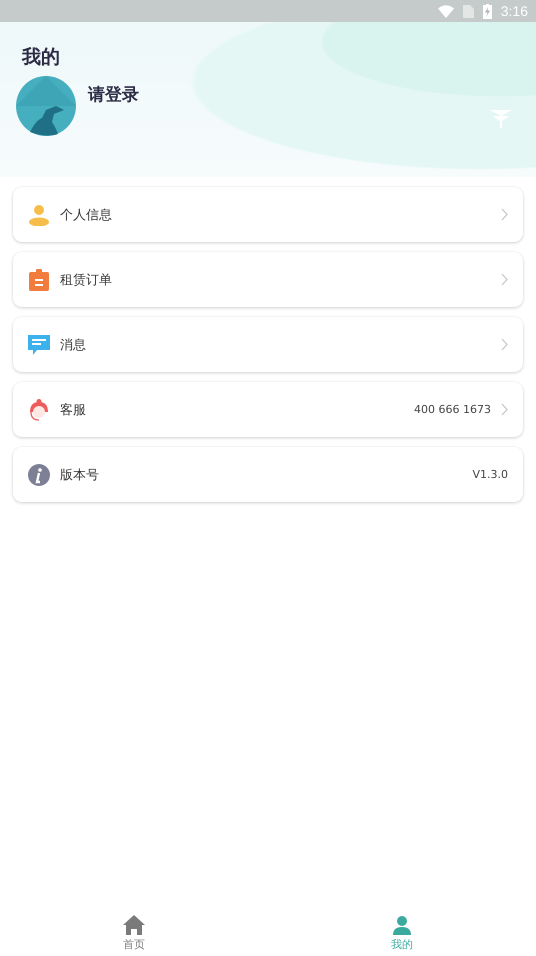 Image resolution: width=536 pixels, height=956 pixels. I want to click on login-prompt: 请登录, so click(113, 94).